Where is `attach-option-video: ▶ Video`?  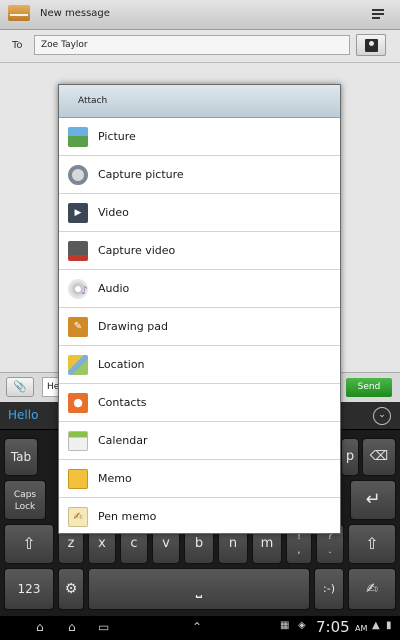
attach-option-video: ▶ Video is located at coordinates (199, 213).